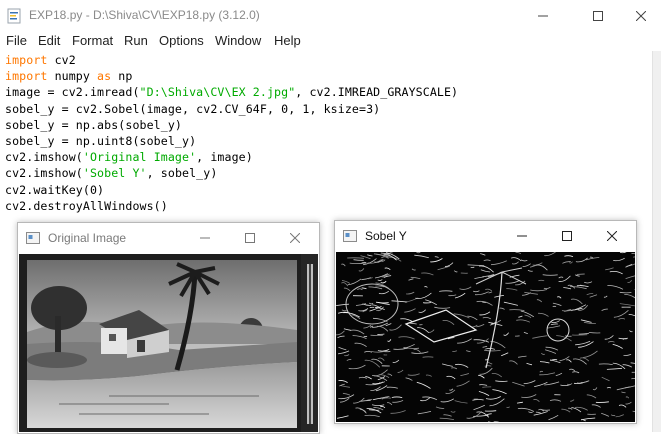 The width and height of the screenshot is (661, 434). What do you see at coordinates (182, 173) in the screenshot?
I see `code-token: , sobel_y)` at bounding box center [182, 173].